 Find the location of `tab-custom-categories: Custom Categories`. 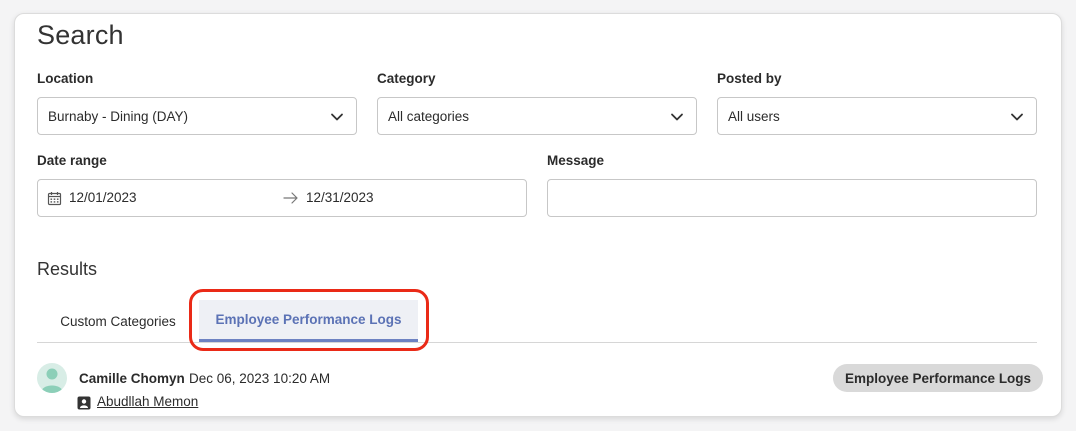

tab-custom-categories: Custom Categories is located at coordinates (118, 321).